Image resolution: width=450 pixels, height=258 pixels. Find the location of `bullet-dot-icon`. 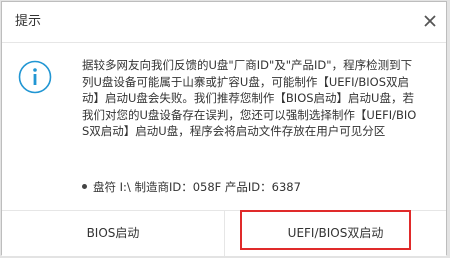

bullet-dot-icon is located at coordinates (84, 186).